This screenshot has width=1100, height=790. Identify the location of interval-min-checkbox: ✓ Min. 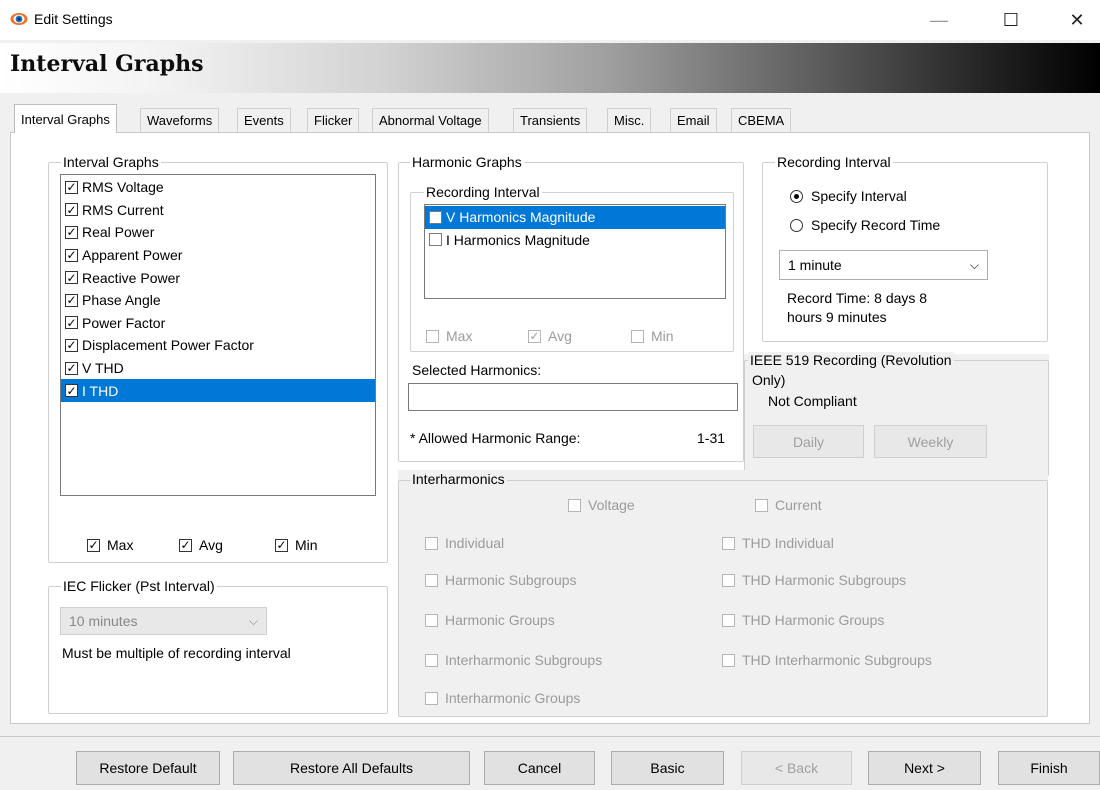
(296, 545).